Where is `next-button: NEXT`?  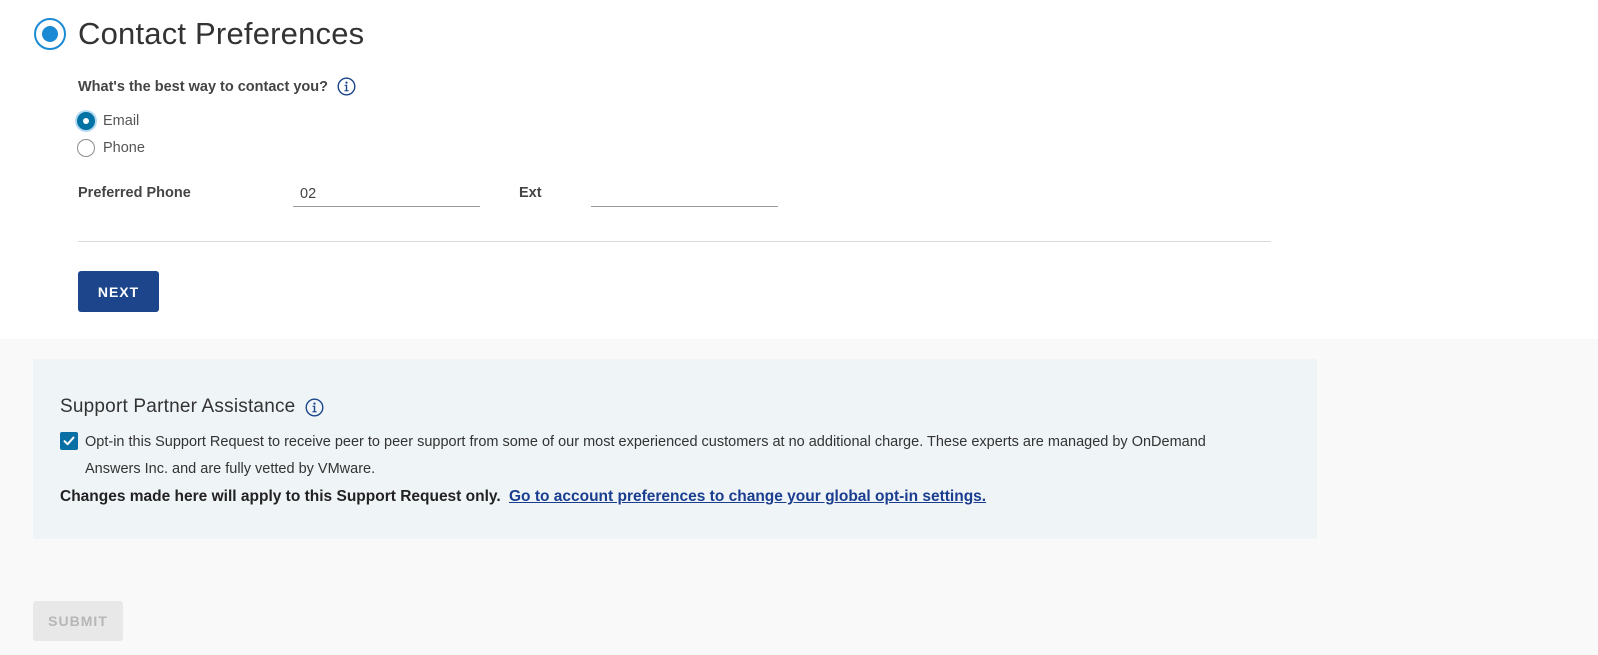
next-button: NEXT is located at coordinates (118, 291).